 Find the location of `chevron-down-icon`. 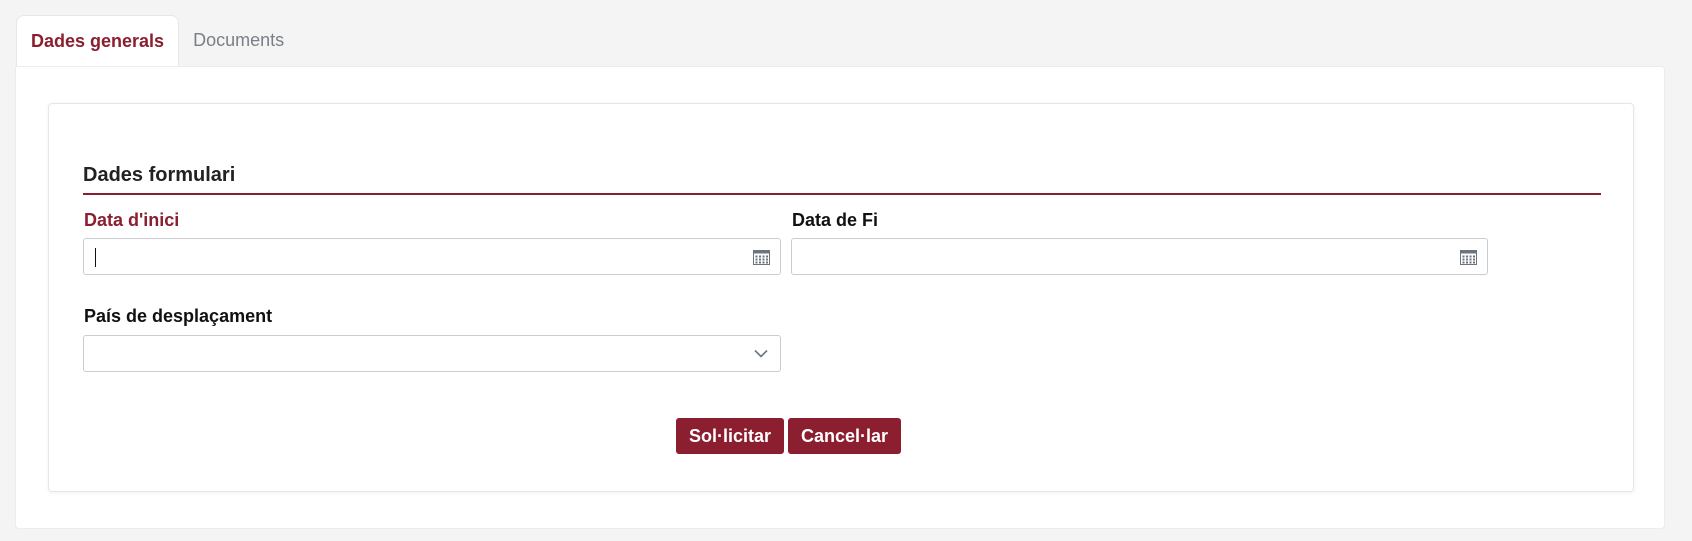

chevron-down-icon is located at coordinates (761, 353).